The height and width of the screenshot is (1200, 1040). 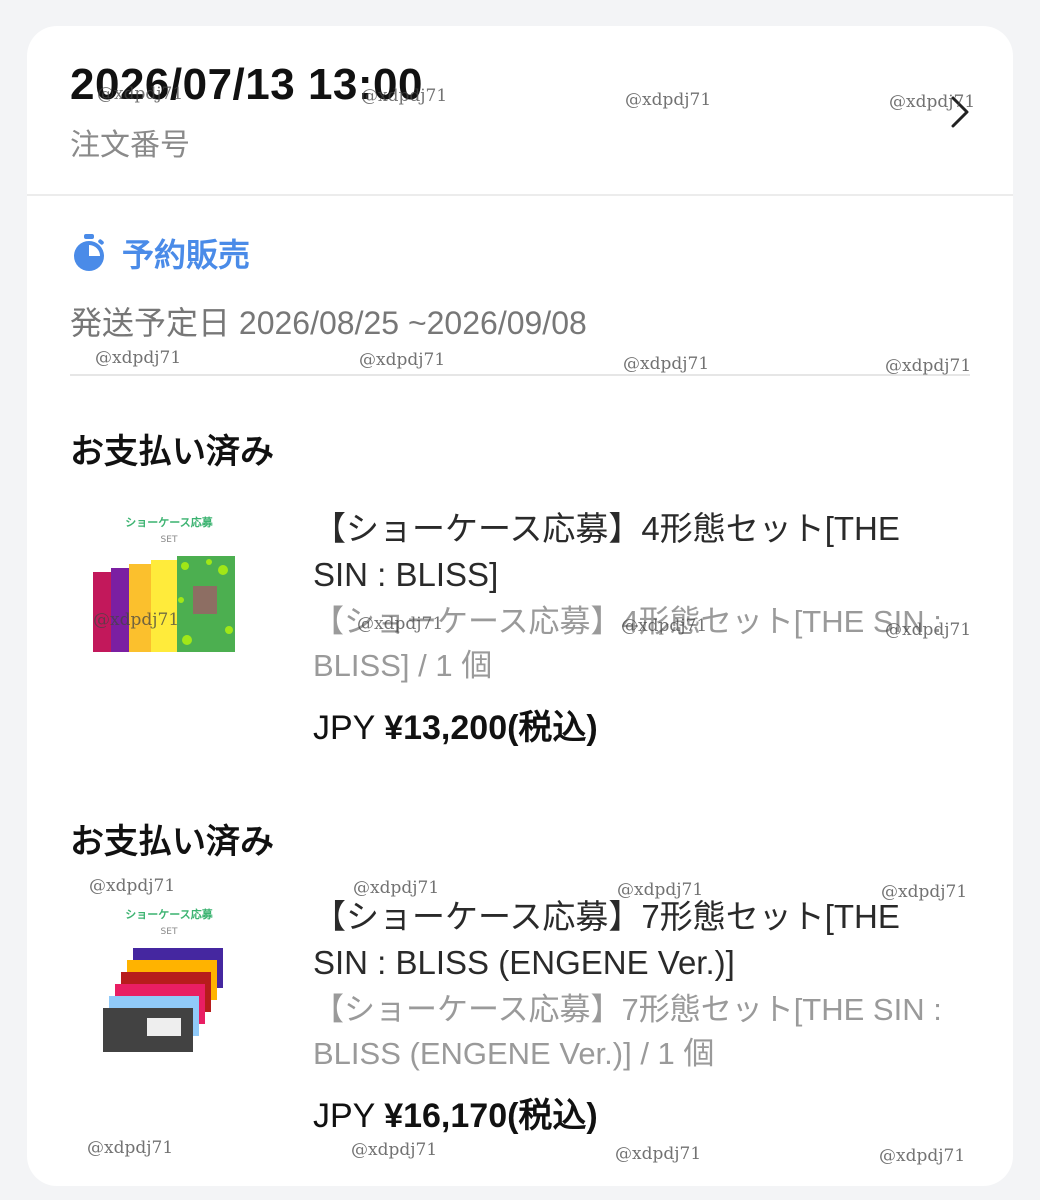 I want to click on item-price: JPY ¥13,200(税込), so click(x=455, y=724).